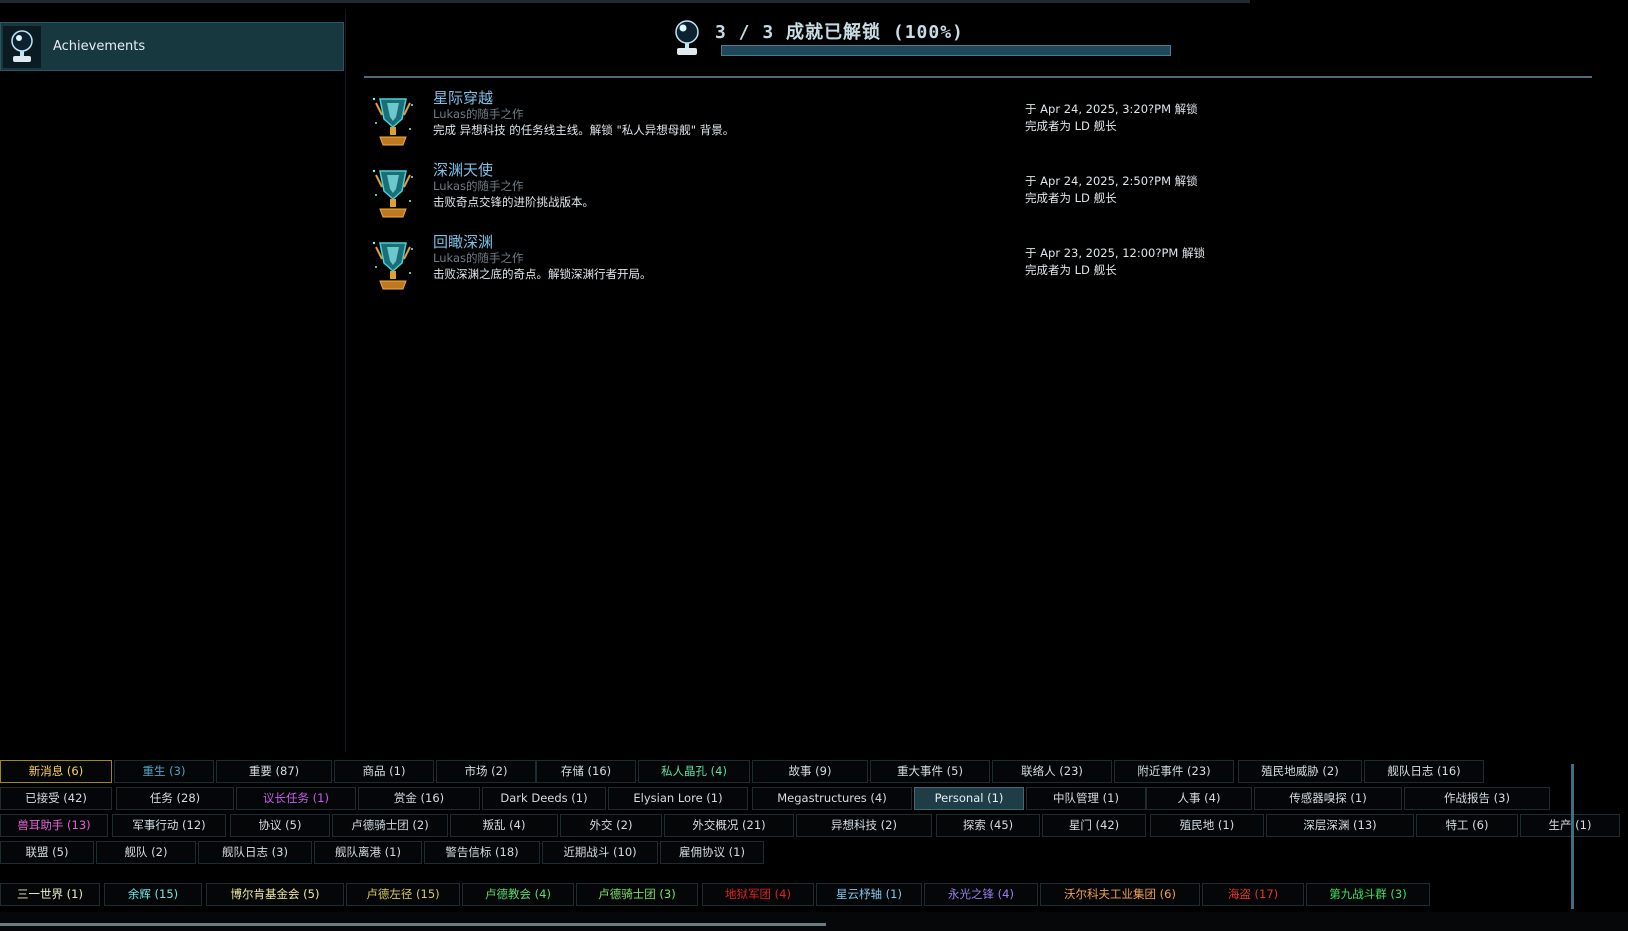 The height and width of the screenshot is (931, 1628). Describe the element at coordinates (988, 825) in the screenshot. I see `filter-tab: 探索 (45)` at that location.